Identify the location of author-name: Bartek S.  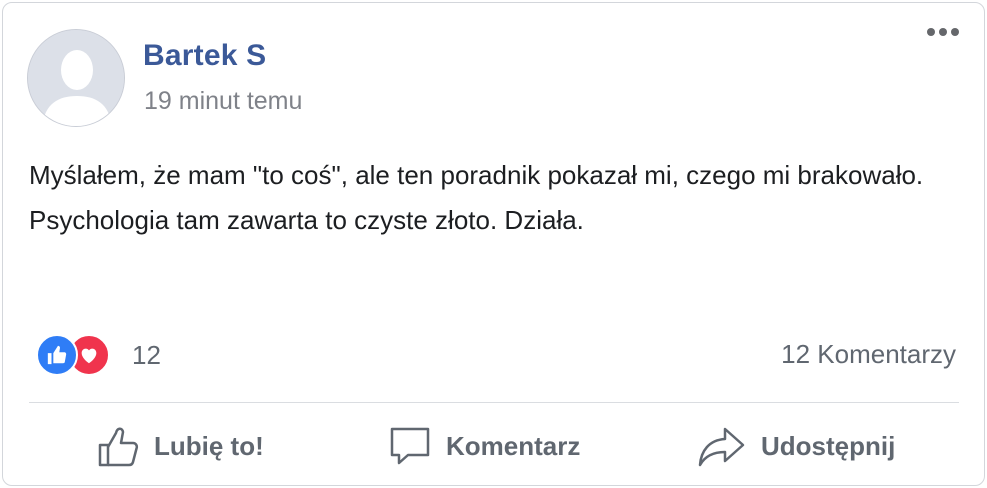
(204, 56).